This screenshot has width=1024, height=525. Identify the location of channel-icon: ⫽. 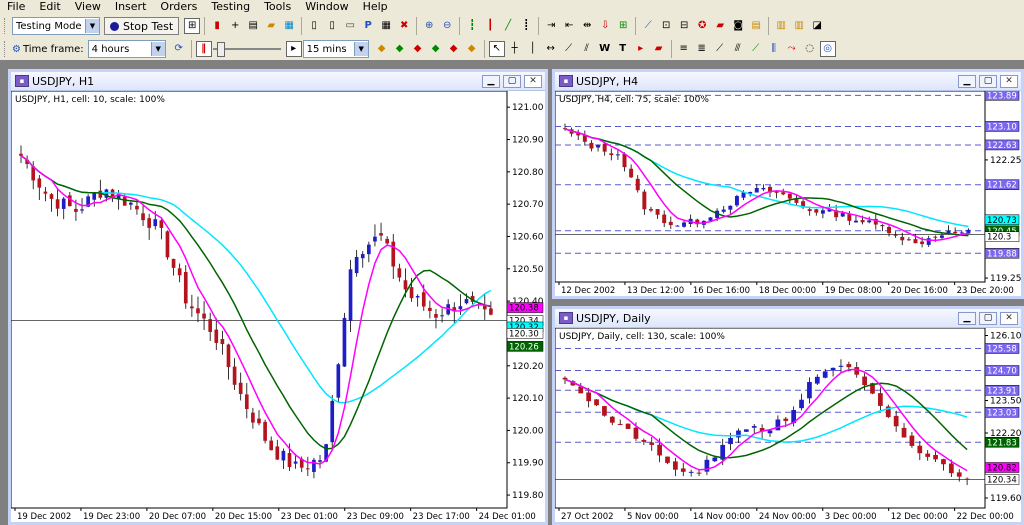
(587, 49).